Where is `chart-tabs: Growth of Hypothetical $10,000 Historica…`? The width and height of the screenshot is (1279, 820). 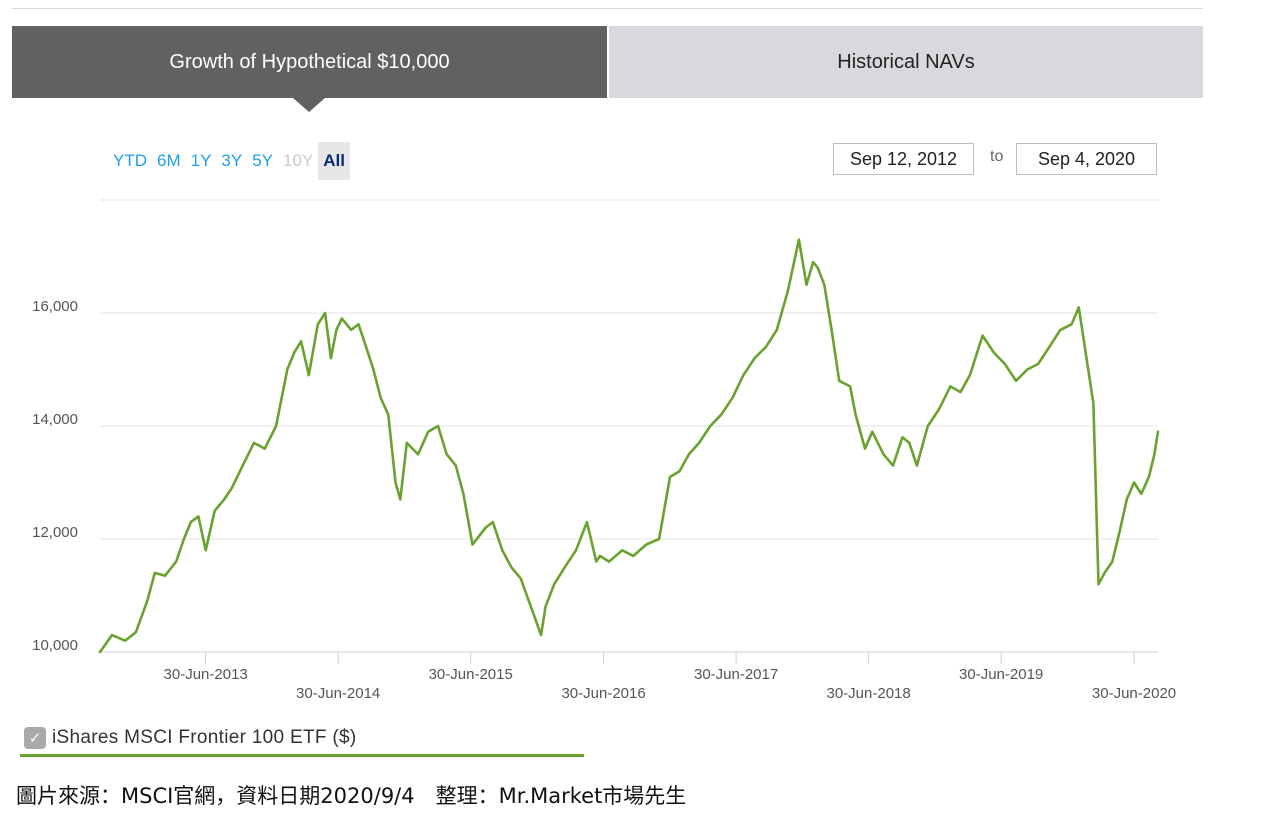 chart-tabs: Growth of Hypothetical $10,000 Historica… is located at coordinates (607, 69).